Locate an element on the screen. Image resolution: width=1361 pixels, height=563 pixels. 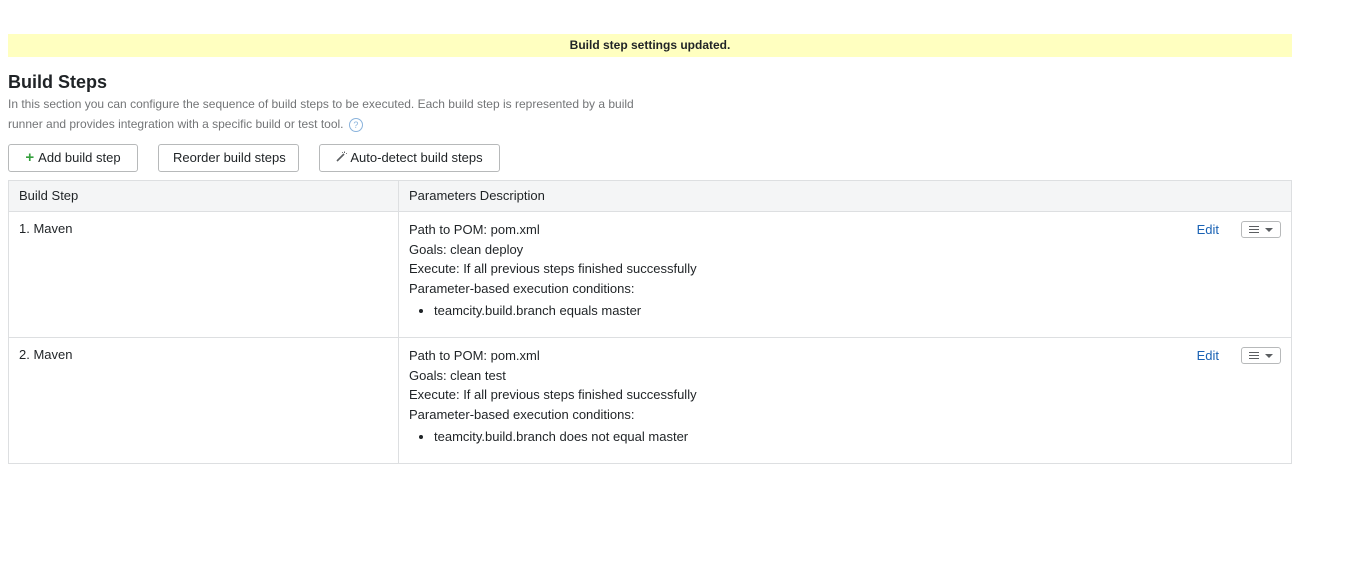
conditions-list: teamcity.build.branch equals master is located at coordinates (845, 311).